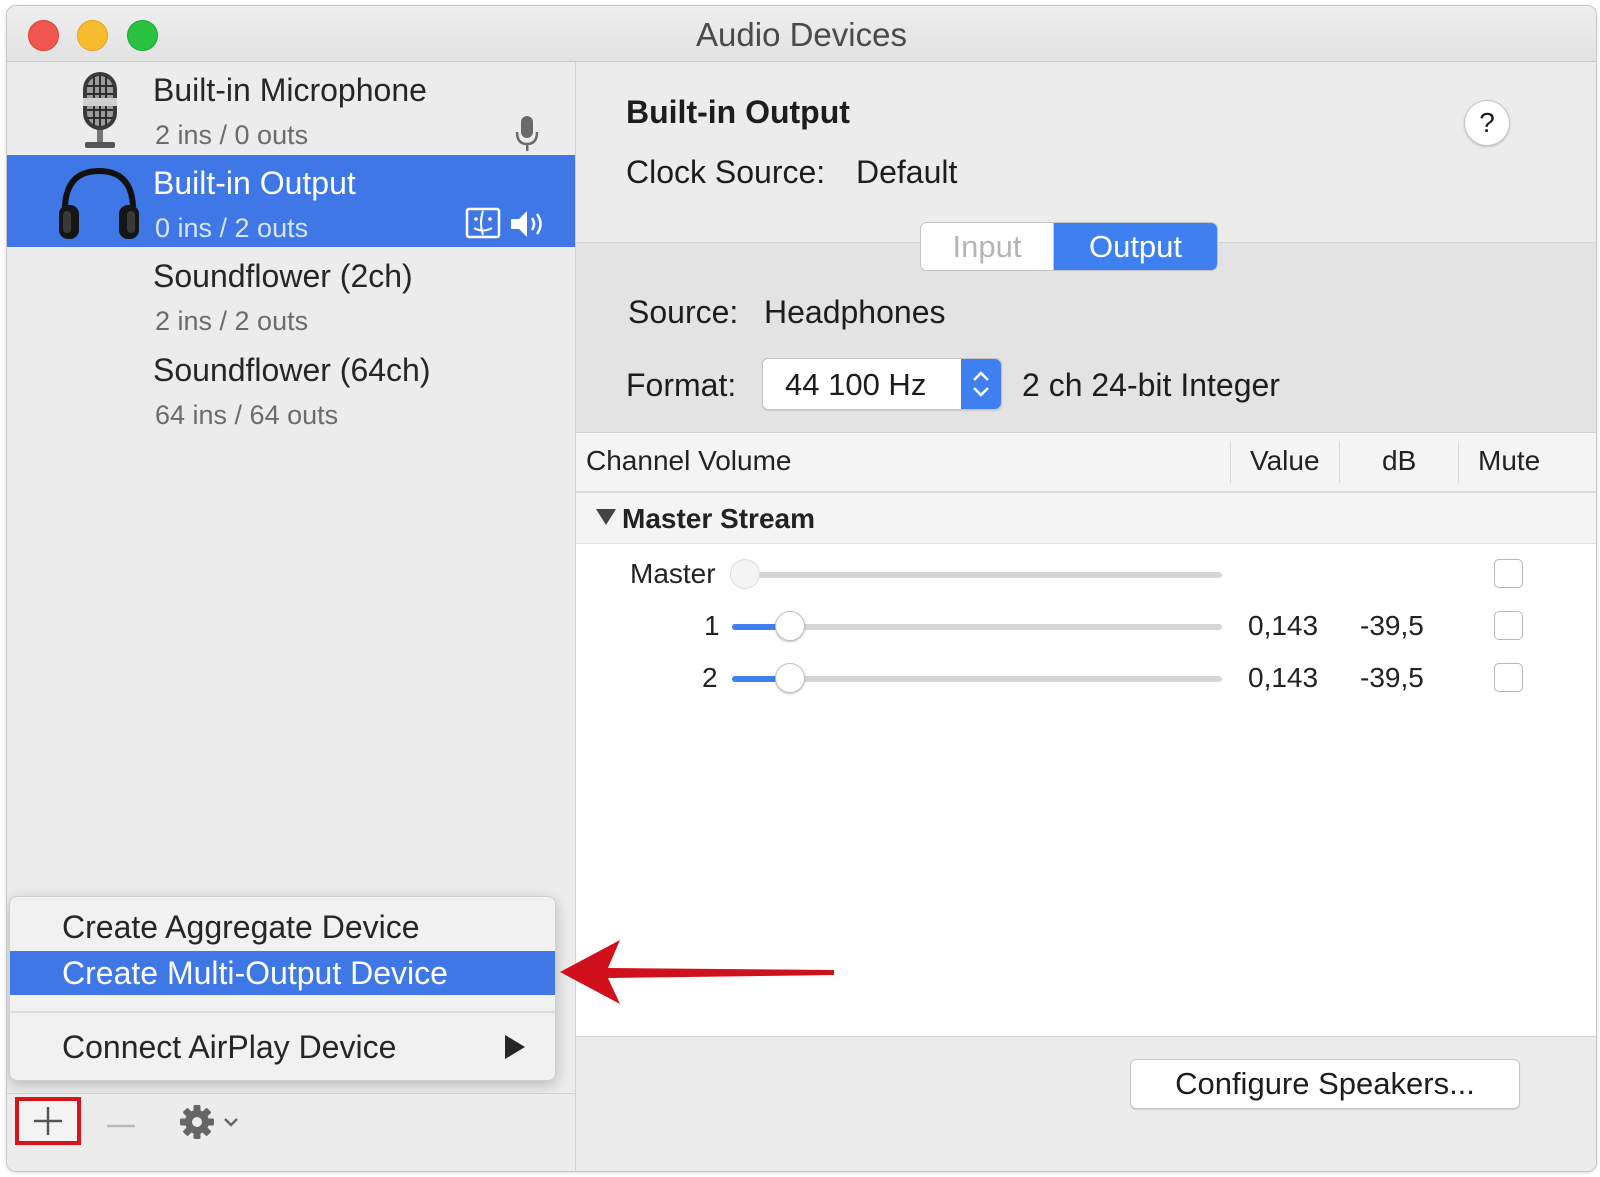 This screenshot has width=1600, height=1177. What do you see at coordinates (282, 973) in the screenshot?
I see `menu-item-create-multi-output-device: Create Multi-Output Device` at bounding box center [282, 973].